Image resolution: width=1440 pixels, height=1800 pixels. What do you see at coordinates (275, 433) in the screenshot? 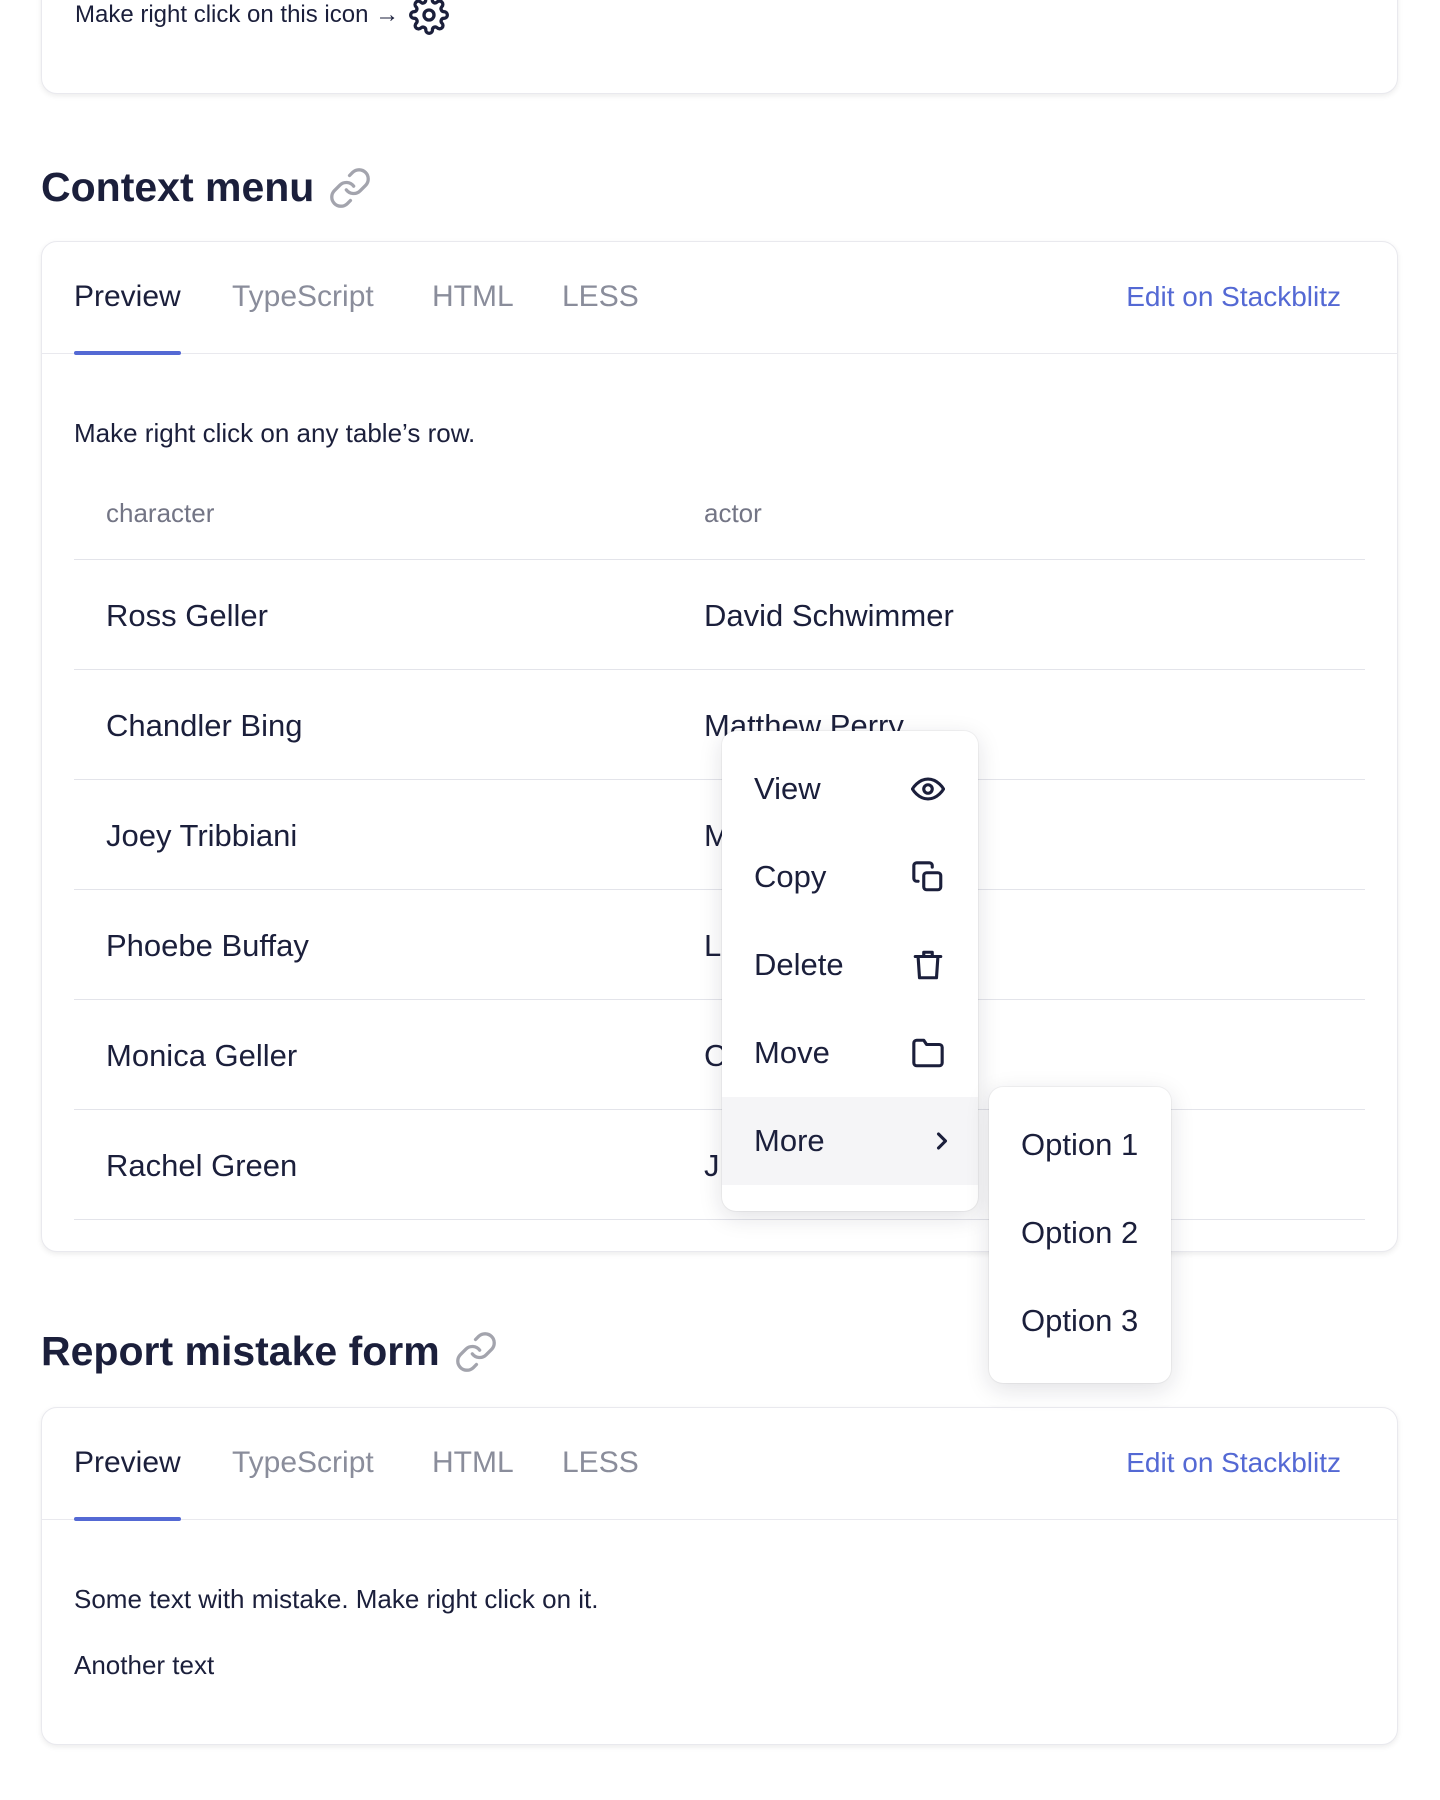
I see `context-menu-hint: Make right click on any table’s row.` at bounding box center [275, 433].